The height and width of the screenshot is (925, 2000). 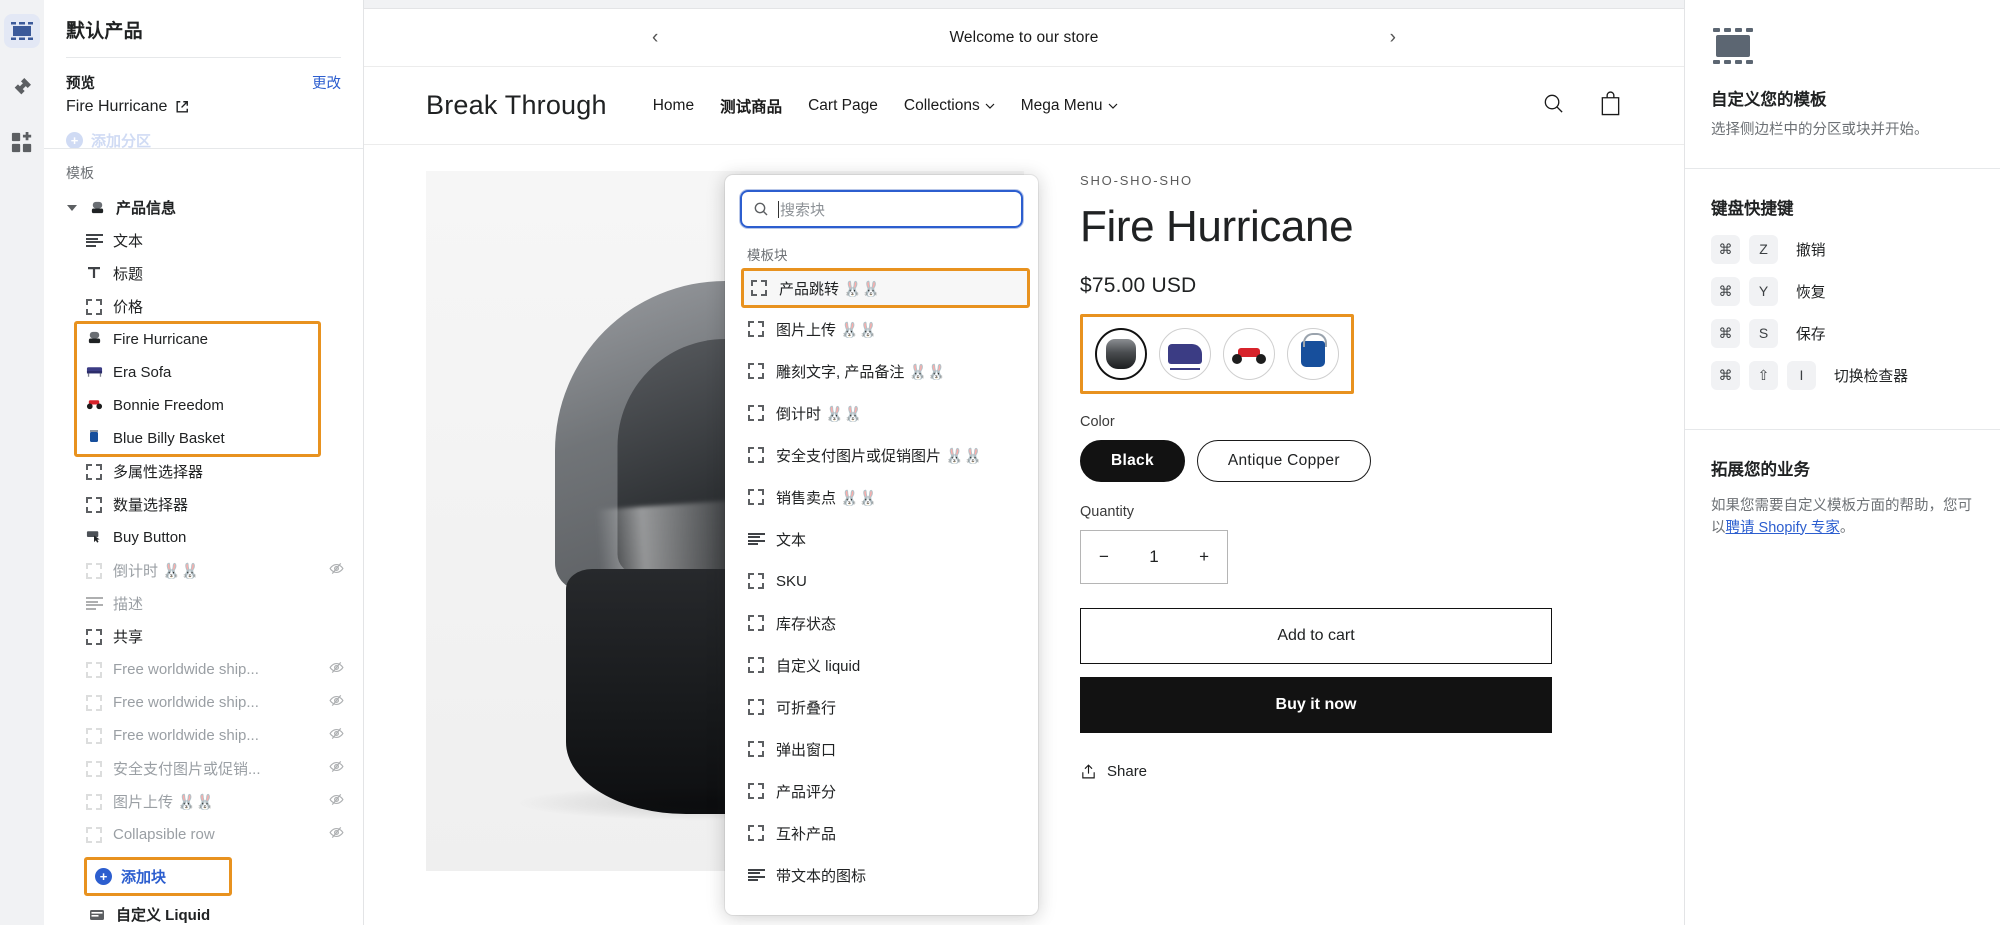 What do you see at coordinates (1553, 105) in the screenshot?
I see `search-icon` at bounding box center [1553, 105].